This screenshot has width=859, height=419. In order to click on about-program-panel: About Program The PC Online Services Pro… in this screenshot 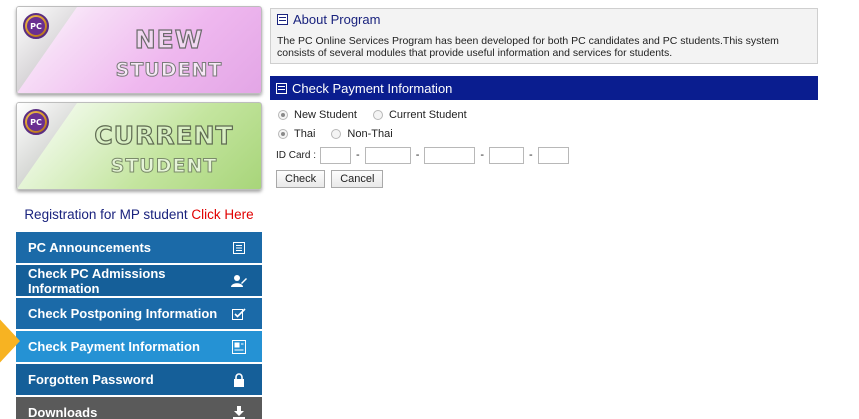, I will do `click(544, 36)`.